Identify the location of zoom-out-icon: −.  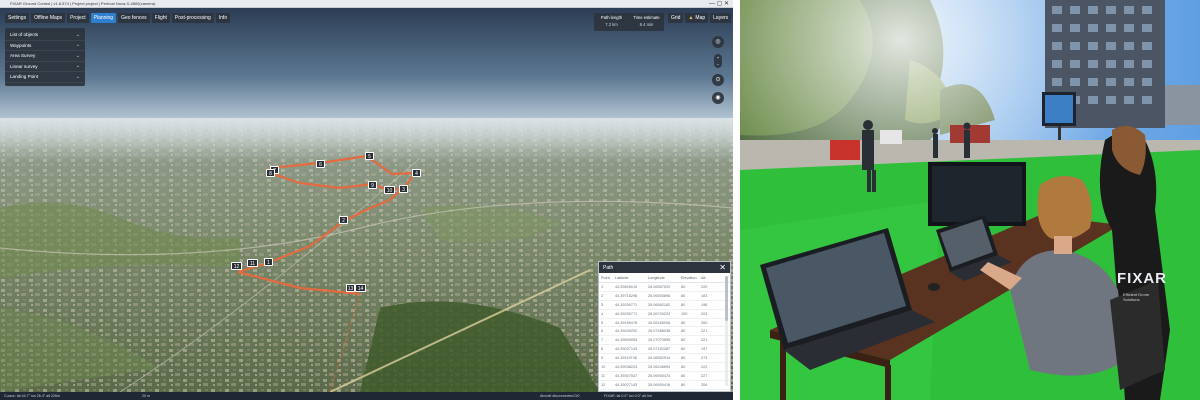
(718, 64).